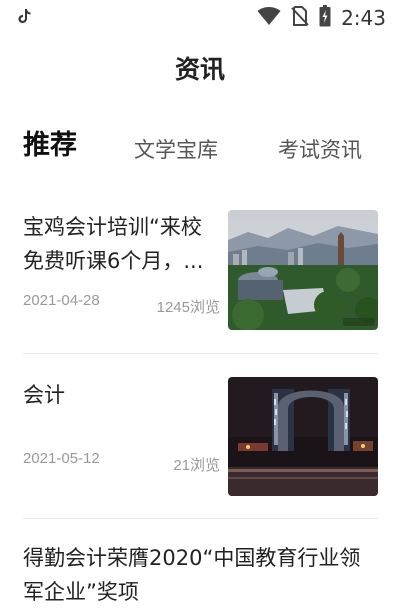  What do you see at coordinates (188, 307) in the screenshot?
I see `news-views: 1245浏览` at bounding box center [188, 307].